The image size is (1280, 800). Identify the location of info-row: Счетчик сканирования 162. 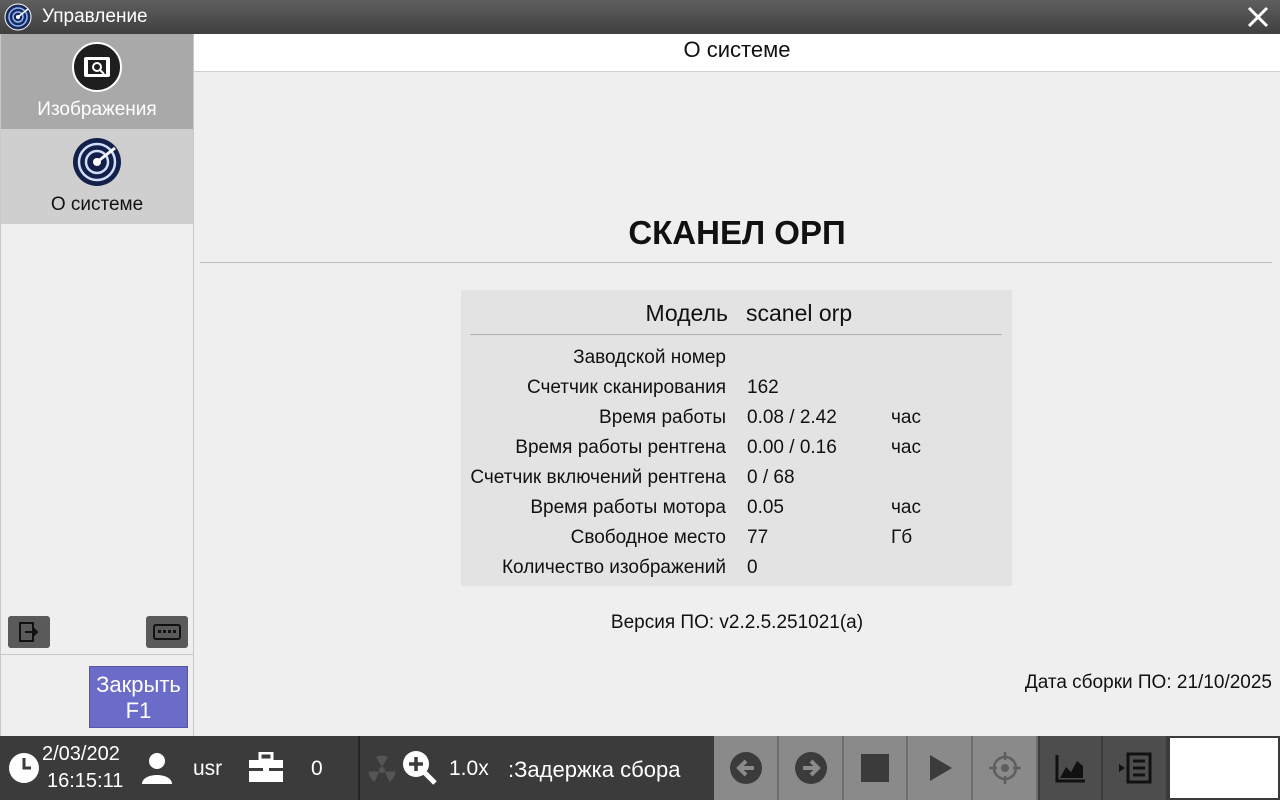
(736, 390).